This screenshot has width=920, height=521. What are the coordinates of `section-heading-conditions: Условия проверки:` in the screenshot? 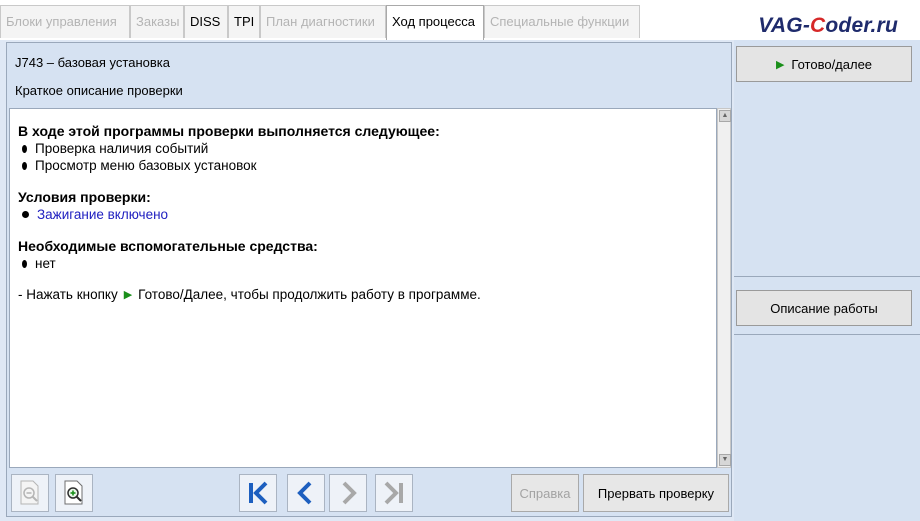 It's located at (84, 197).